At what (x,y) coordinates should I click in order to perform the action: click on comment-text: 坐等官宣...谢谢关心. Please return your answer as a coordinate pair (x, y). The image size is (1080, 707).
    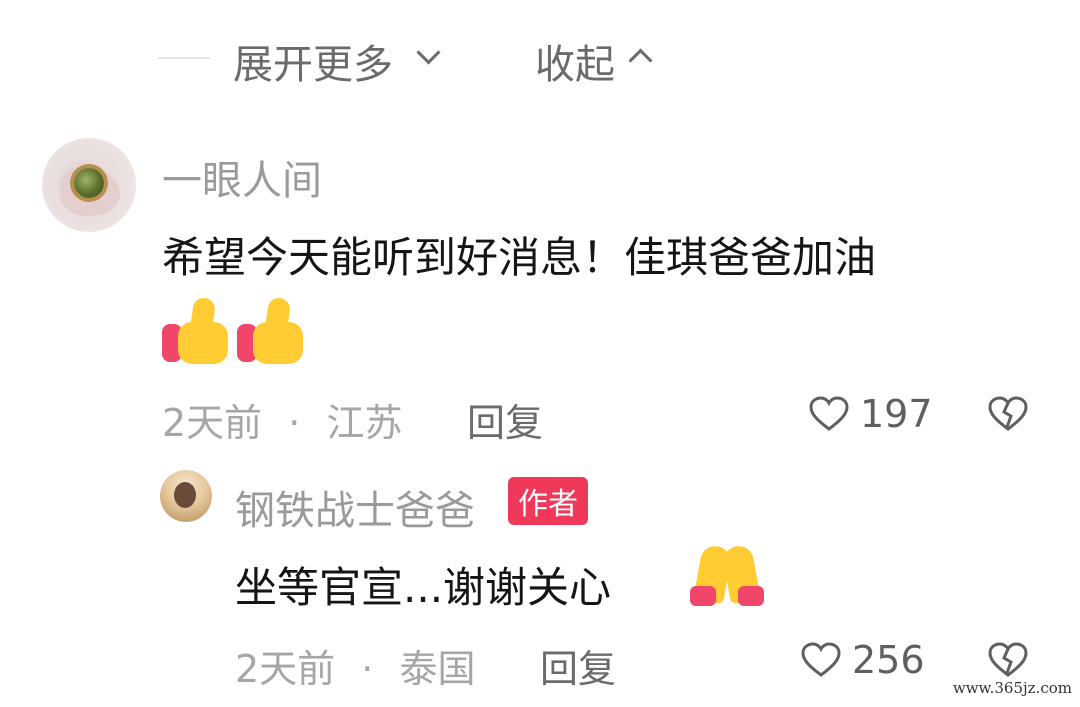
    Looking at the image, I should click on (423, 587).